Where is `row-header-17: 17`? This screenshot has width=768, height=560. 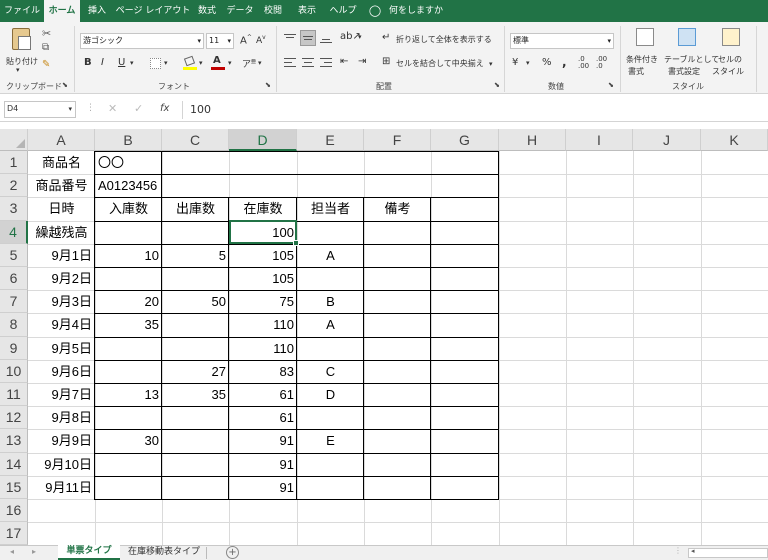 row-header-17: 17 is located at coordinates (14, 533).